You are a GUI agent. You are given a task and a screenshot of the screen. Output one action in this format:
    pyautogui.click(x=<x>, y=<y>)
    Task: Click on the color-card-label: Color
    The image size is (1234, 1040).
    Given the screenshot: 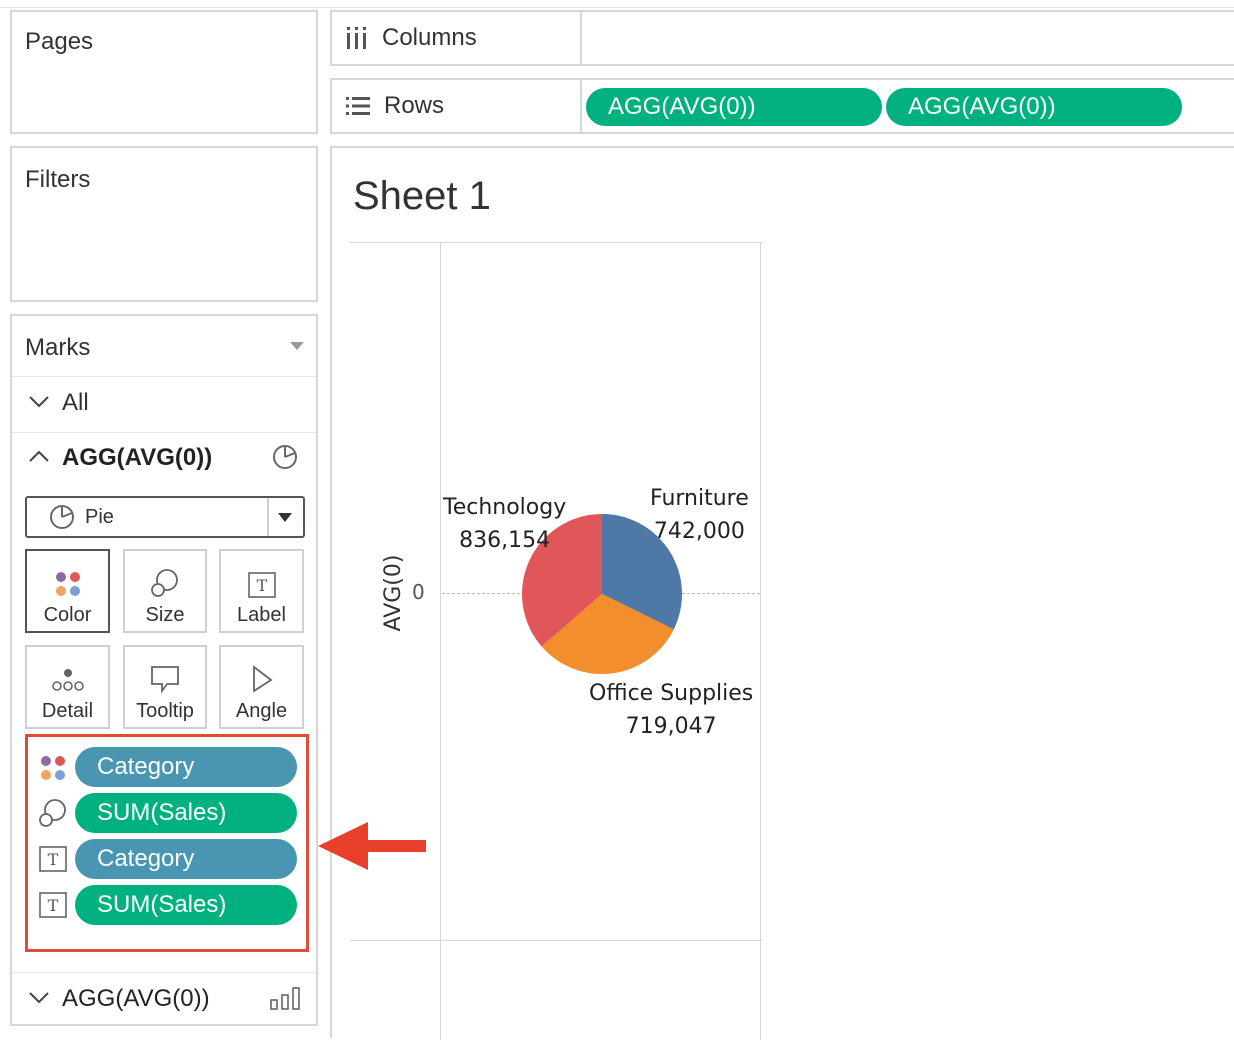 What is the action you would take?
    pyautogui.click(x=67, y=615)
    